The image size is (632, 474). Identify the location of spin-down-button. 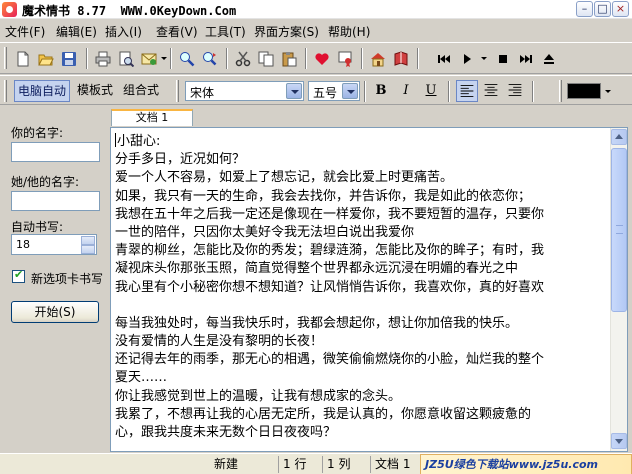
(88, 249).